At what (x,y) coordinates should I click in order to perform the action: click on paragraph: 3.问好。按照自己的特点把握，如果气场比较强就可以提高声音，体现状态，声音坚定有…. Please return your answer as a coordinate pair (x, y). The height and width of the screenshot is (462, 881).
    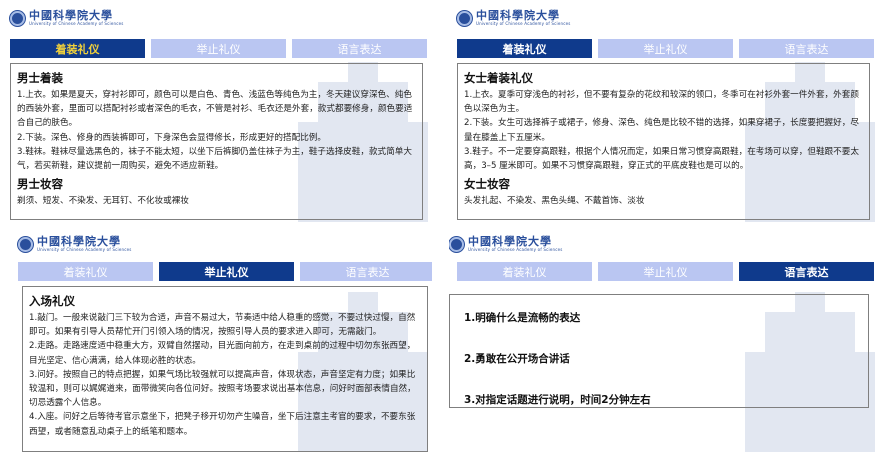
    Looking at the image, I should click on (222, 389).